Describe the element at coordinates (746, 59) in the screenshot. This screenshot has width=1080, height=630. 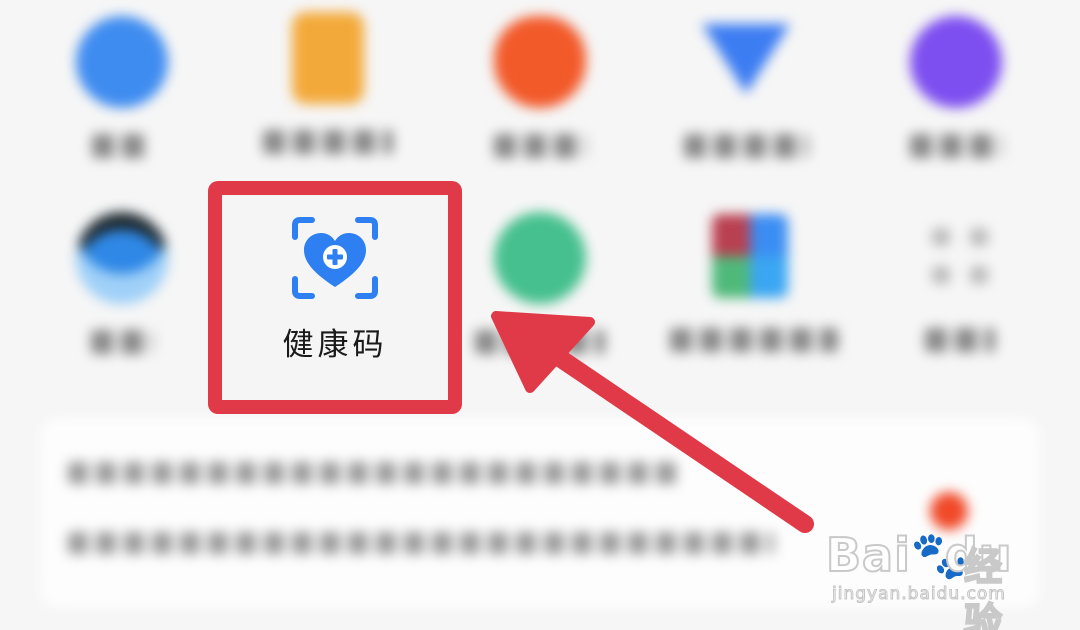
I see `blue-shield-app-icon` at that location.